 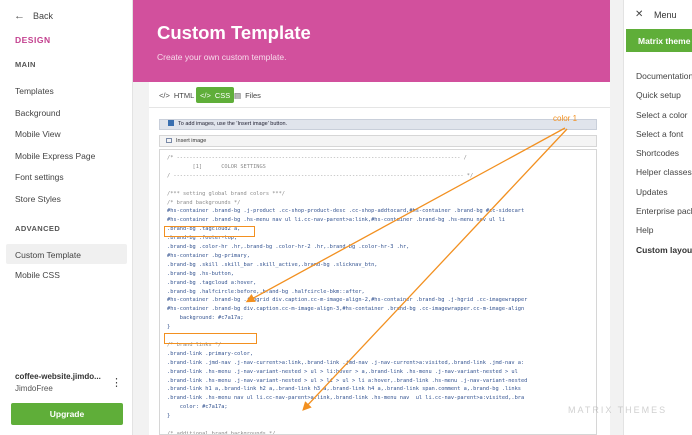 What do you see at coordinates (618, 410) in the screenshot?
I see `watermark: MATRIX THEMES` at bounding box center [618, 410].